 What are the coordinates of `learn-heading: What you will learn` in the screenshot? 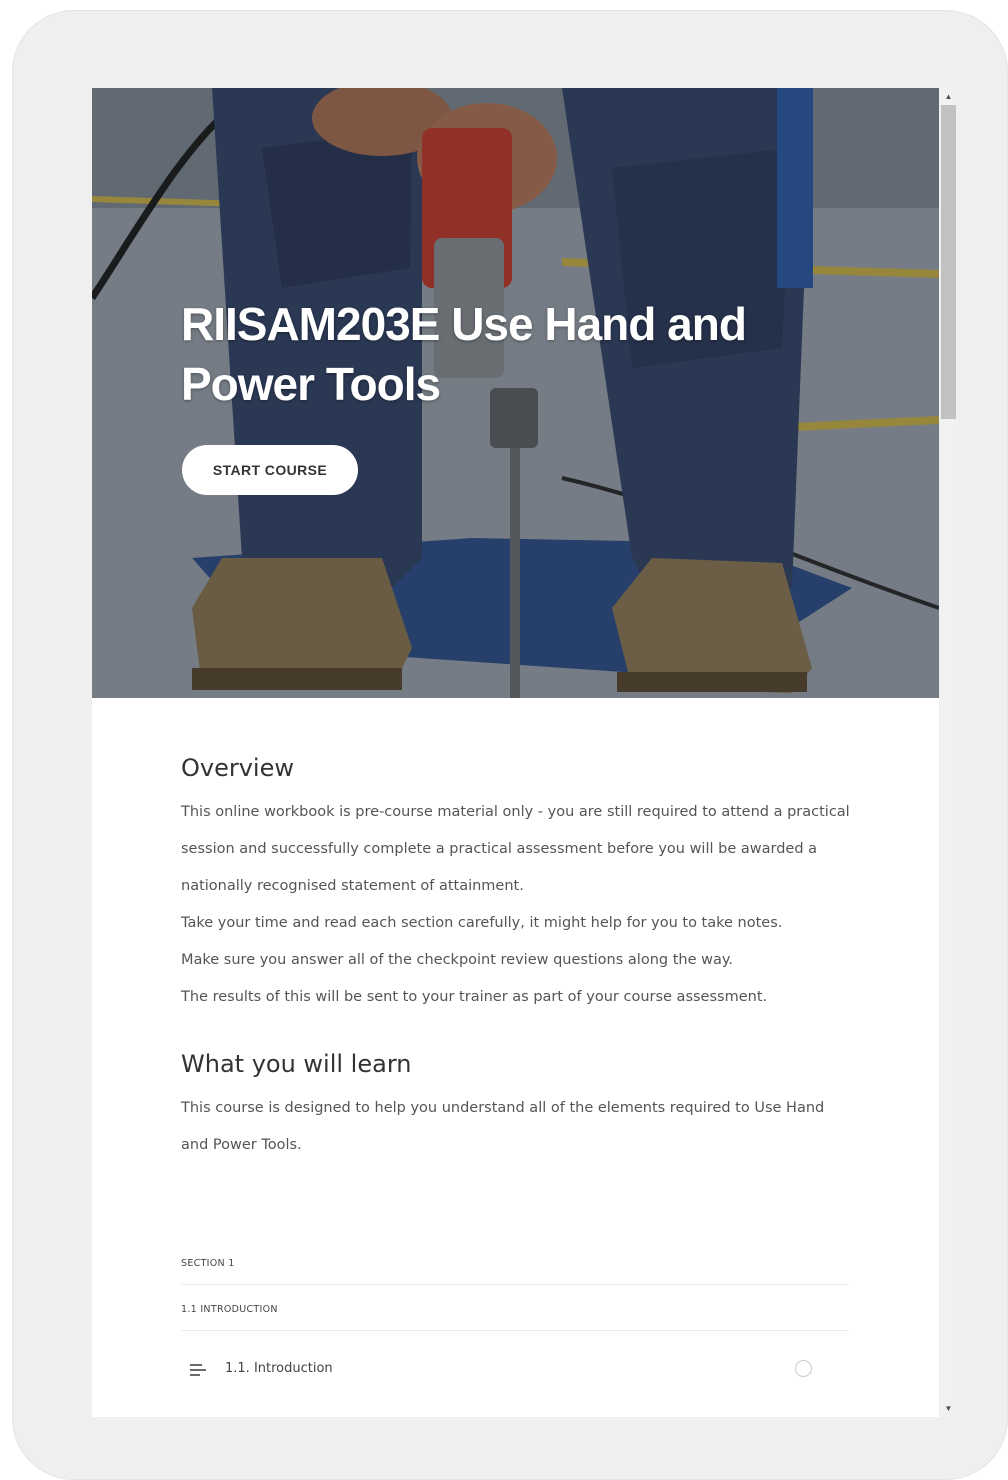 It's located at (296, 1064).